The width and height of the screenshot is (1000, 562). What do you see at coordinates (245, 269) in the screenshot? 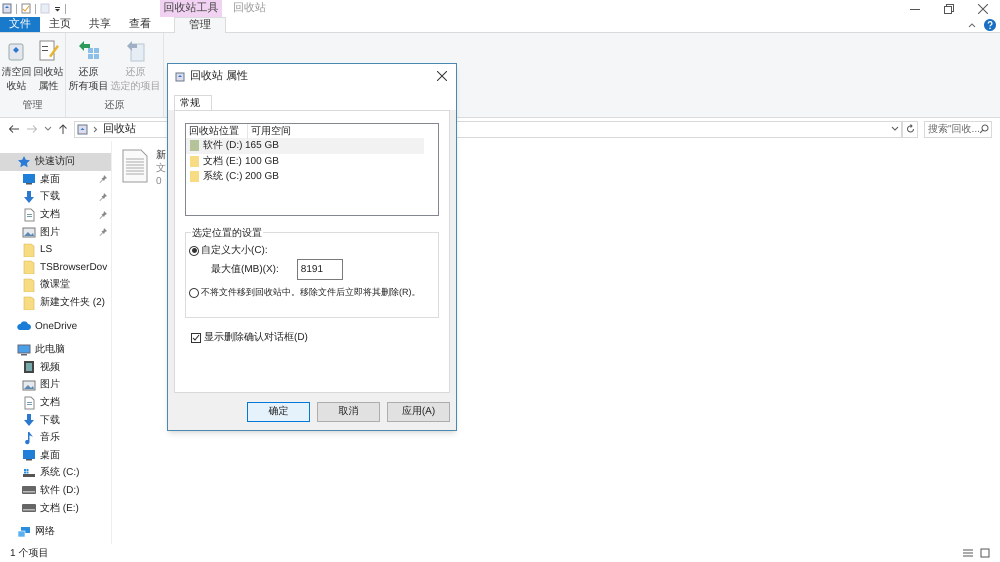
I see `field-label: 最大值(MB)(X):` at bounding box center [245, 269].